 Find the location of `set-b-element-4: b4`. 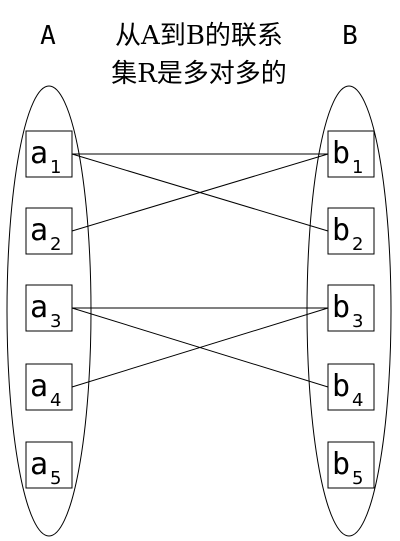

set-b-element-4: b4 is located at coordinates (351, 387).